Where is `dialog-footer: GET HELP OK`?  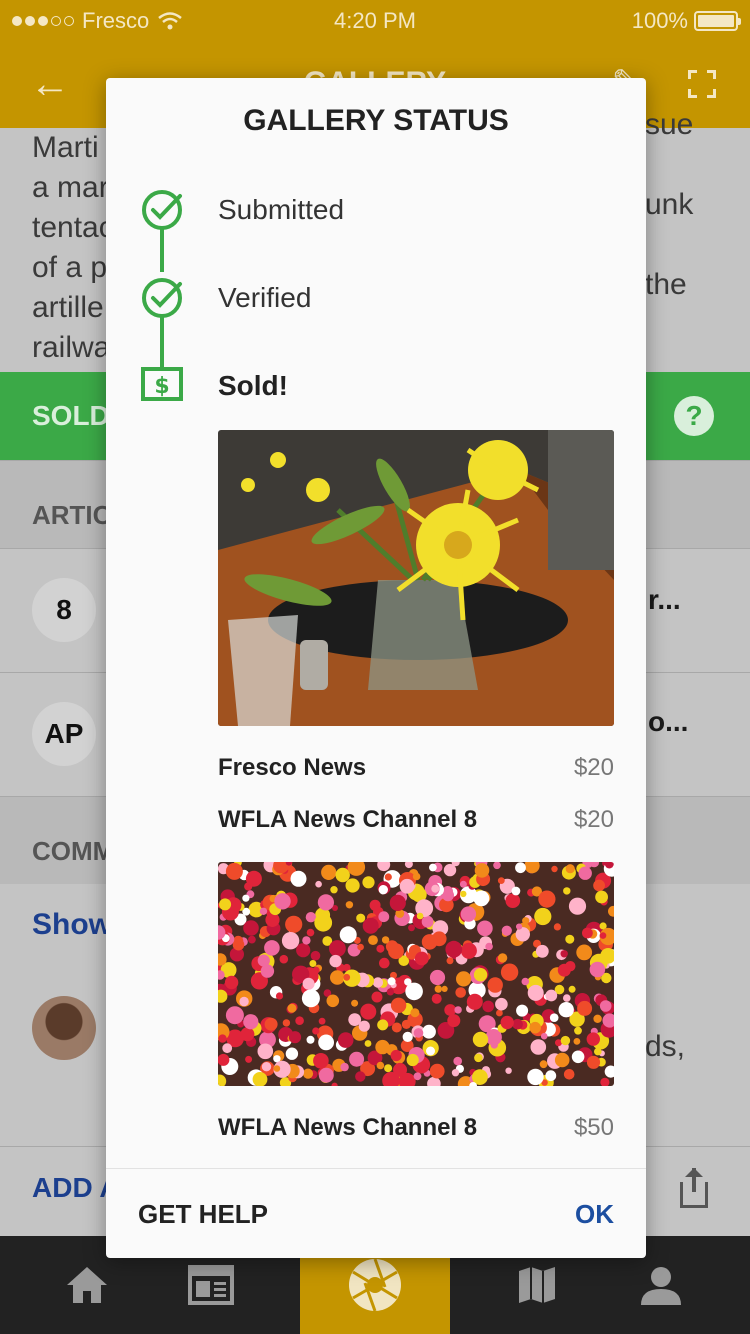 dialog-footer: GET HELP OK is located at coordinates (376, 1213).